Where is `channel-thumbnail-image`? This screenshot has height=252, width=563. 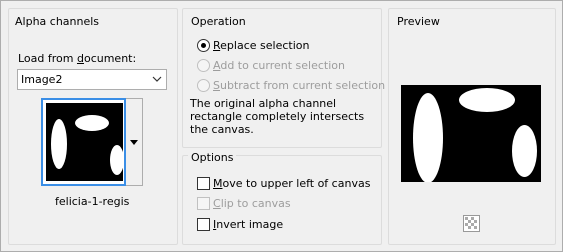
channel-thumbnail-image is located at coordinates (84, 142).